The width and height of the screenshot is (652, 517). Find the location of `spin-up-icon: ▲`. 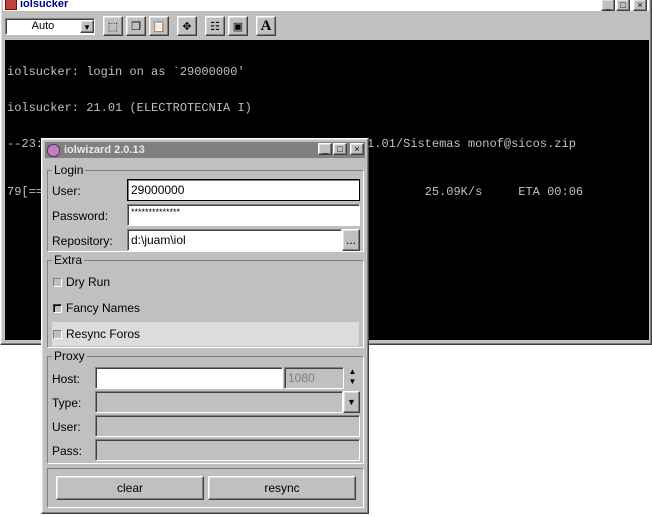

spin-up-icon: ▲ is located at coordinates (352, 372).